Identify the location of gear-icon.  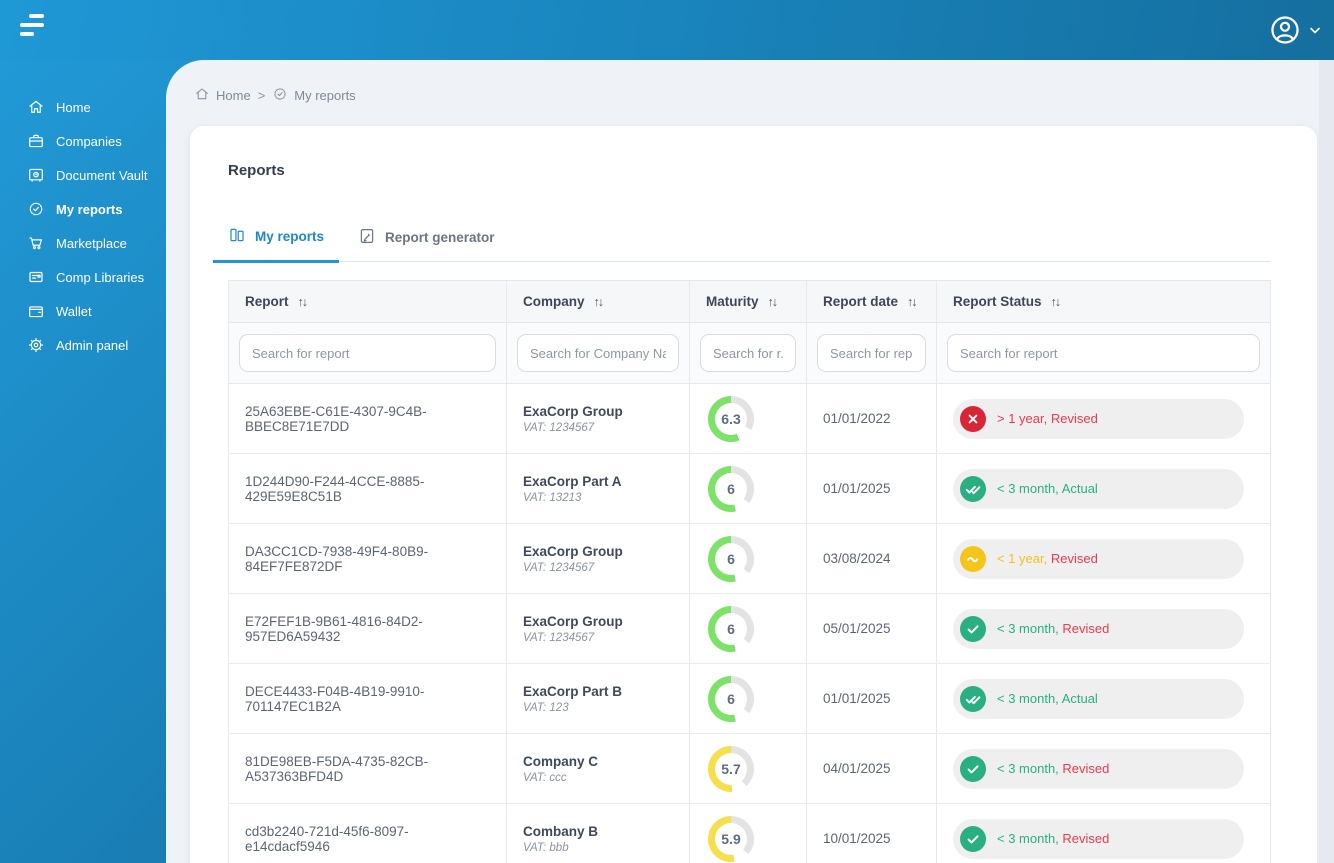
(36, 345).